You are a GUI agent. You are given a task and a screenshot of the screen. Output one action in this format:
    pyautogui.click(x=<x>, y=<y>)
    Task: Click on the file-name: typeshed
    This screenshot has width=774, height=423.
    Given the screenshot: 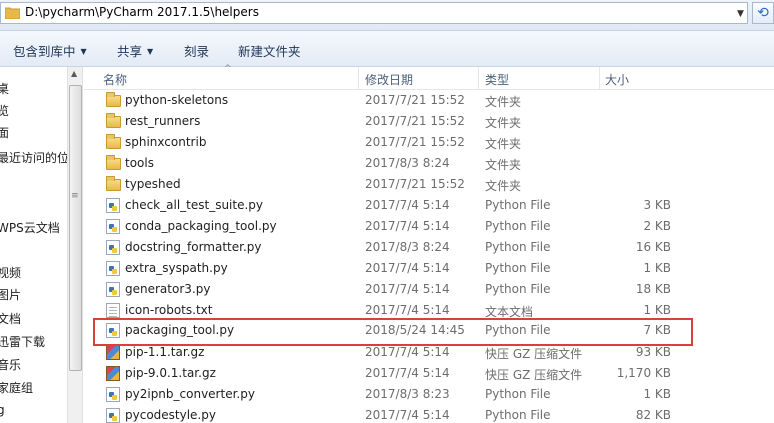 What is the action you would take?
    pyautogui.click(x=153, y=184)
    